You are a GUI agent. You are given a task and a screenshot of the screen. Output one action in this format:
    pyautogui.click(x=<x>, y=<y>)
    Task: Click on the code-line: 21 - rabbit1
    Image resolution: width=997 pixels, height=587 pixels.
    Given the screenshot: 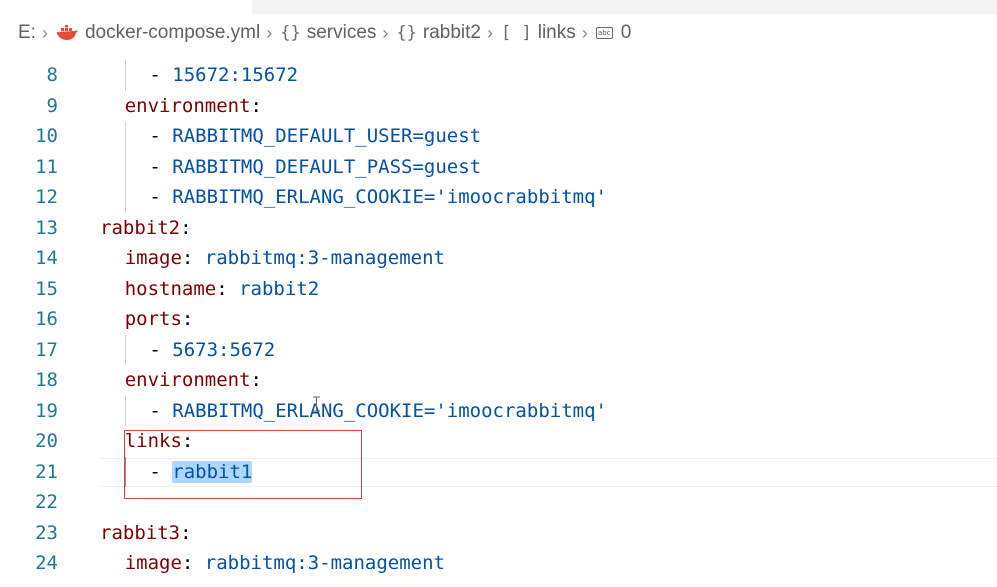 What is the action you would take?
    pyautogui.click(x=498, y=472)
    